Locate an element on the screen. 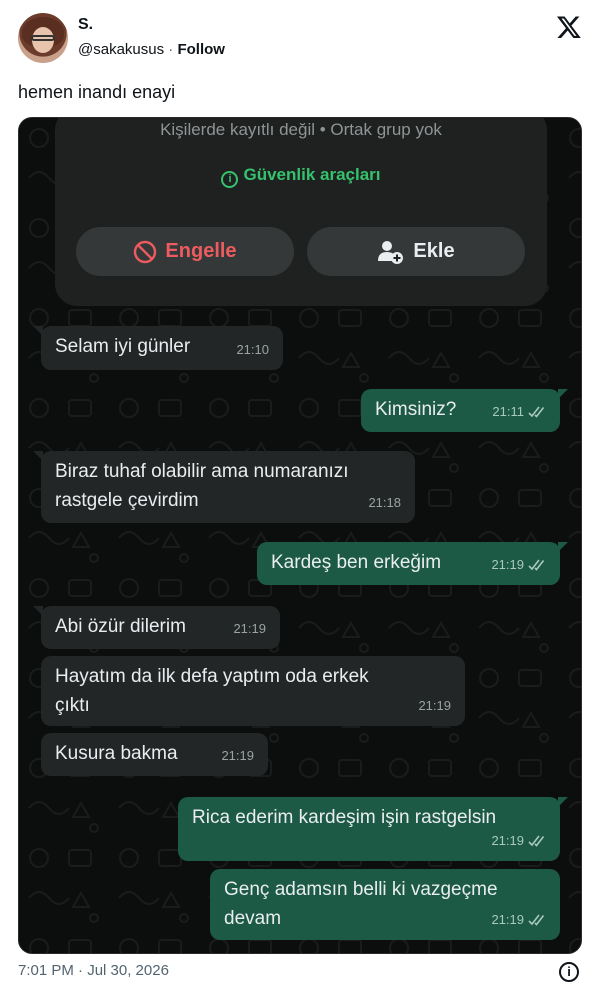  message-text: Abi özür dilerim is located at coordinates (120, 626).